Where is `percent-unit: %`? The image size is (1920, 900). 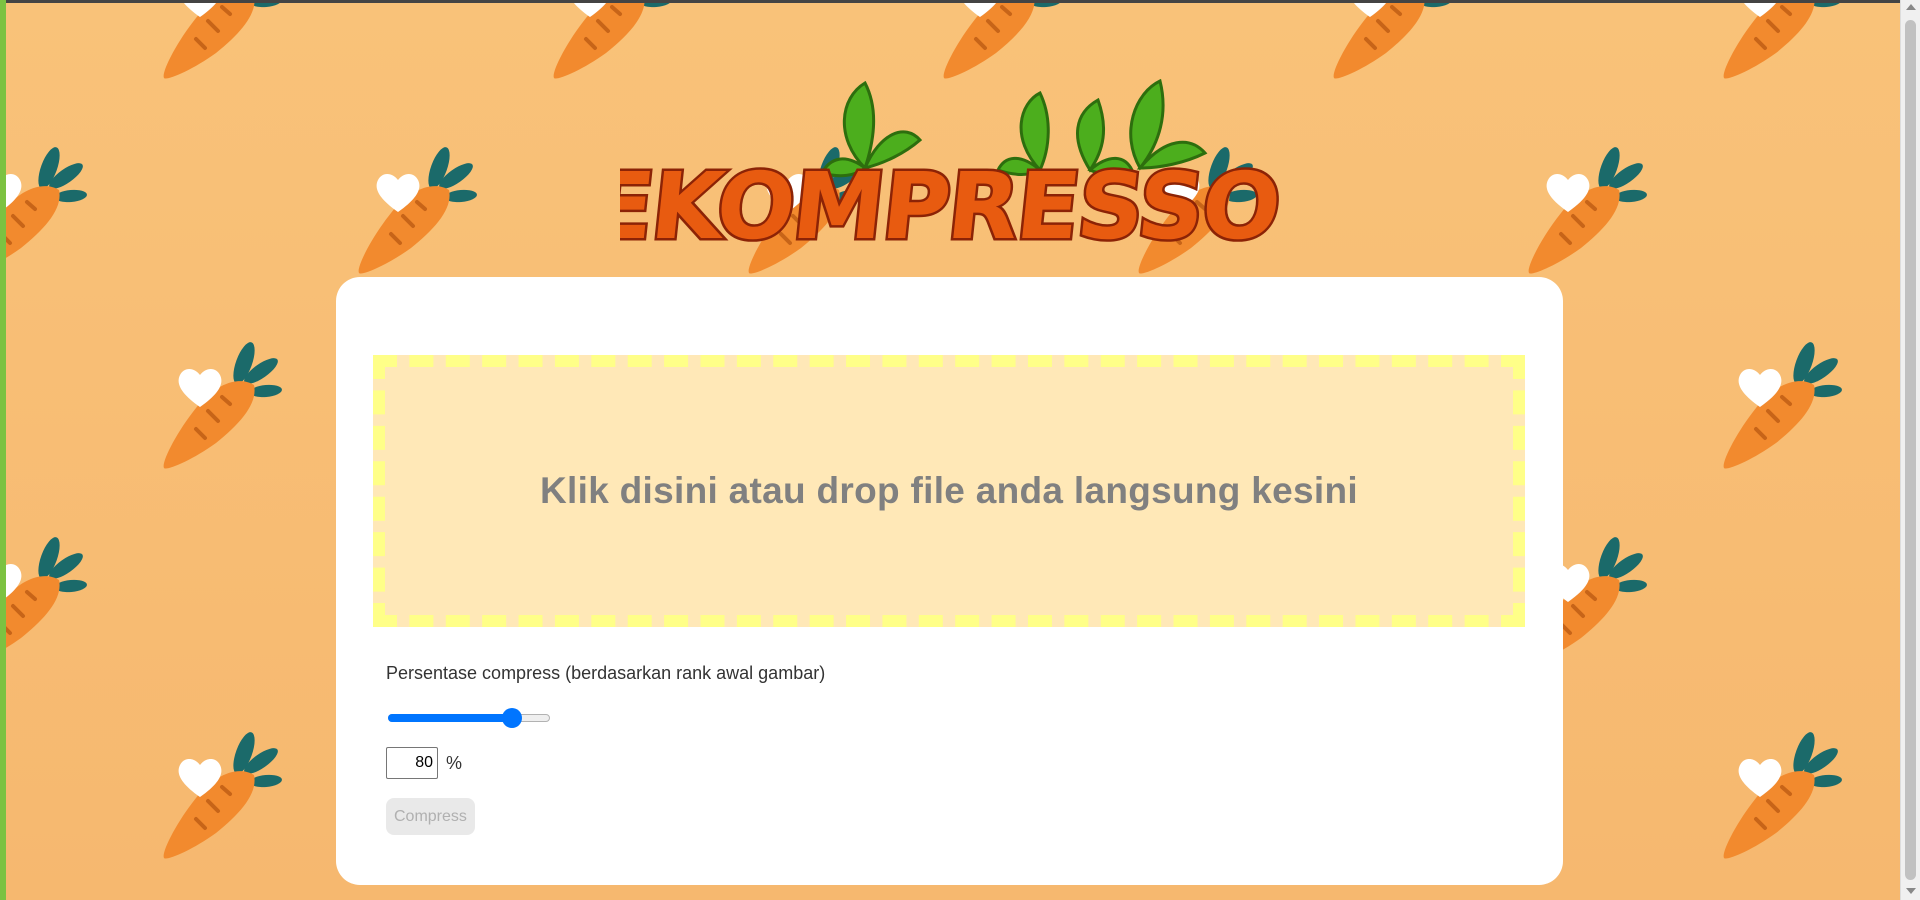 percent-unit: % is located at coordinates (454, 762).